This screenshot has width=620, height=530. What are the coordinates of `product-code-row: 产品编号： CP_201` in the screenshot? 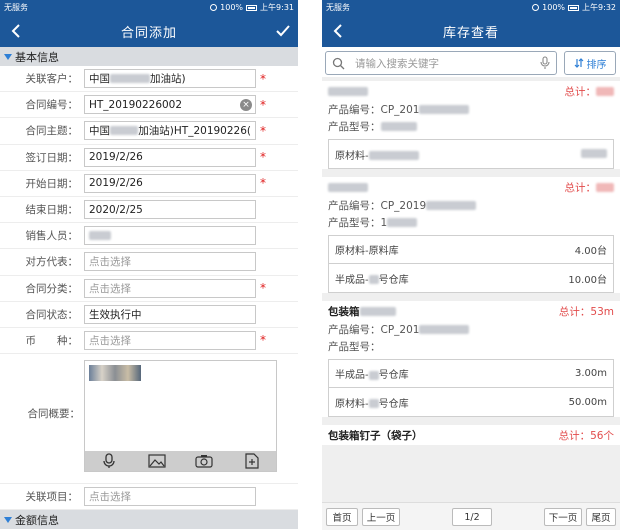 It's located at (471, 109).